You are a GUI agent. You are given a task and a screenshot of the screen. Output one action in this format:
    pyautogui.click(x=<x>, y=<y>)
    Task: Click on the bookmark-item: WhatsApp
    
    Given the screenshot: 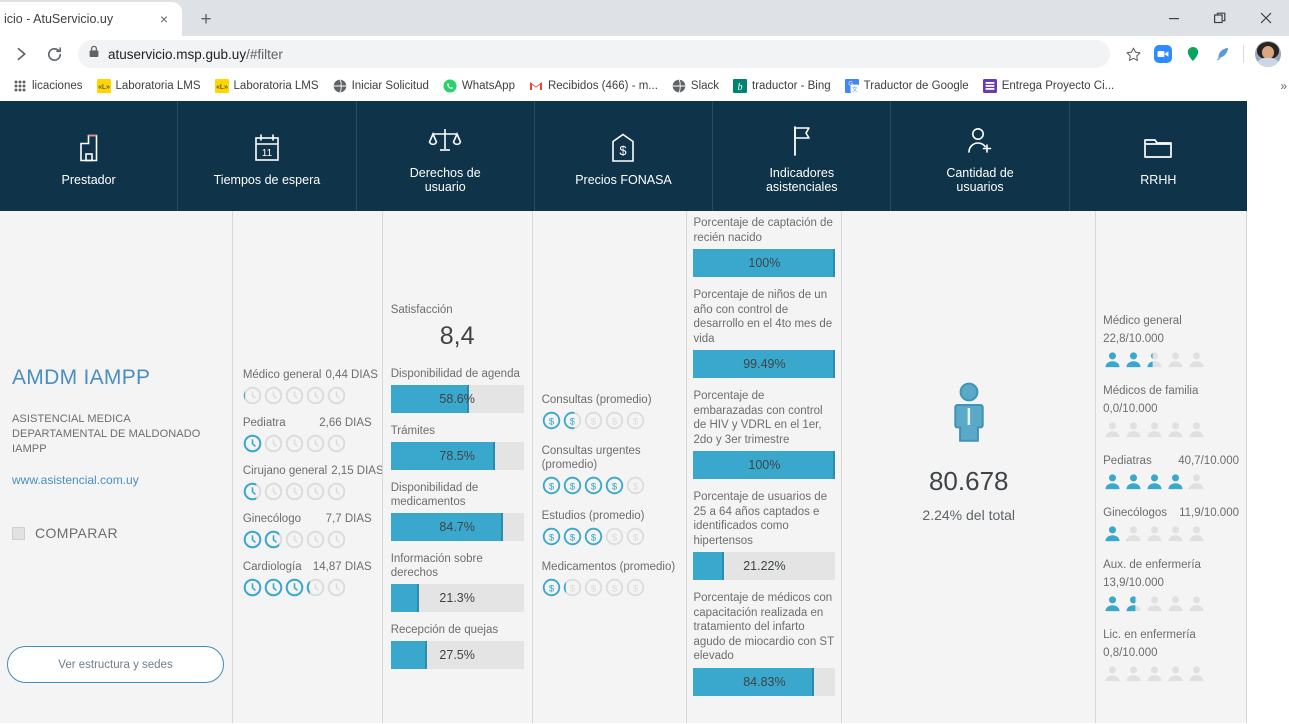 What is the action you would take?
    pyautogui.click(x=479, y=86)
    